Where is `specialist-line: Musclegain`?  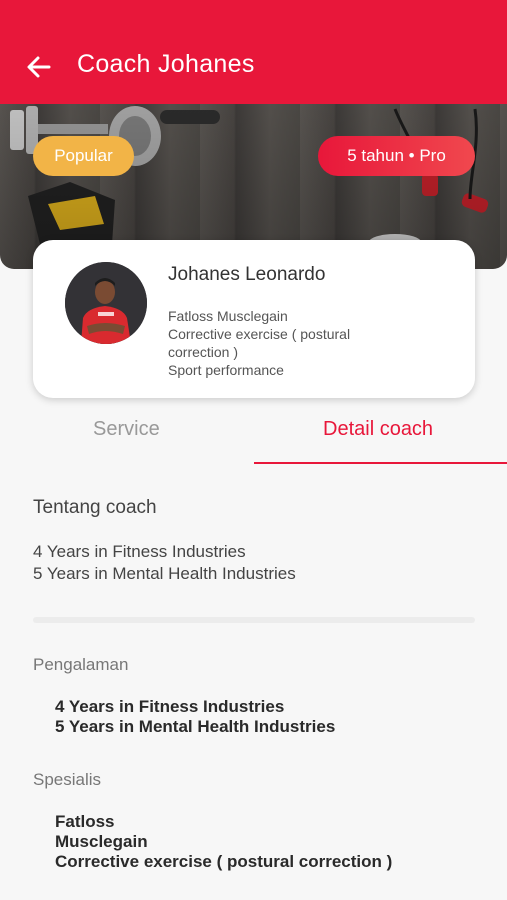 specialist-line: Musclegain is located at coordinates (101, 841).